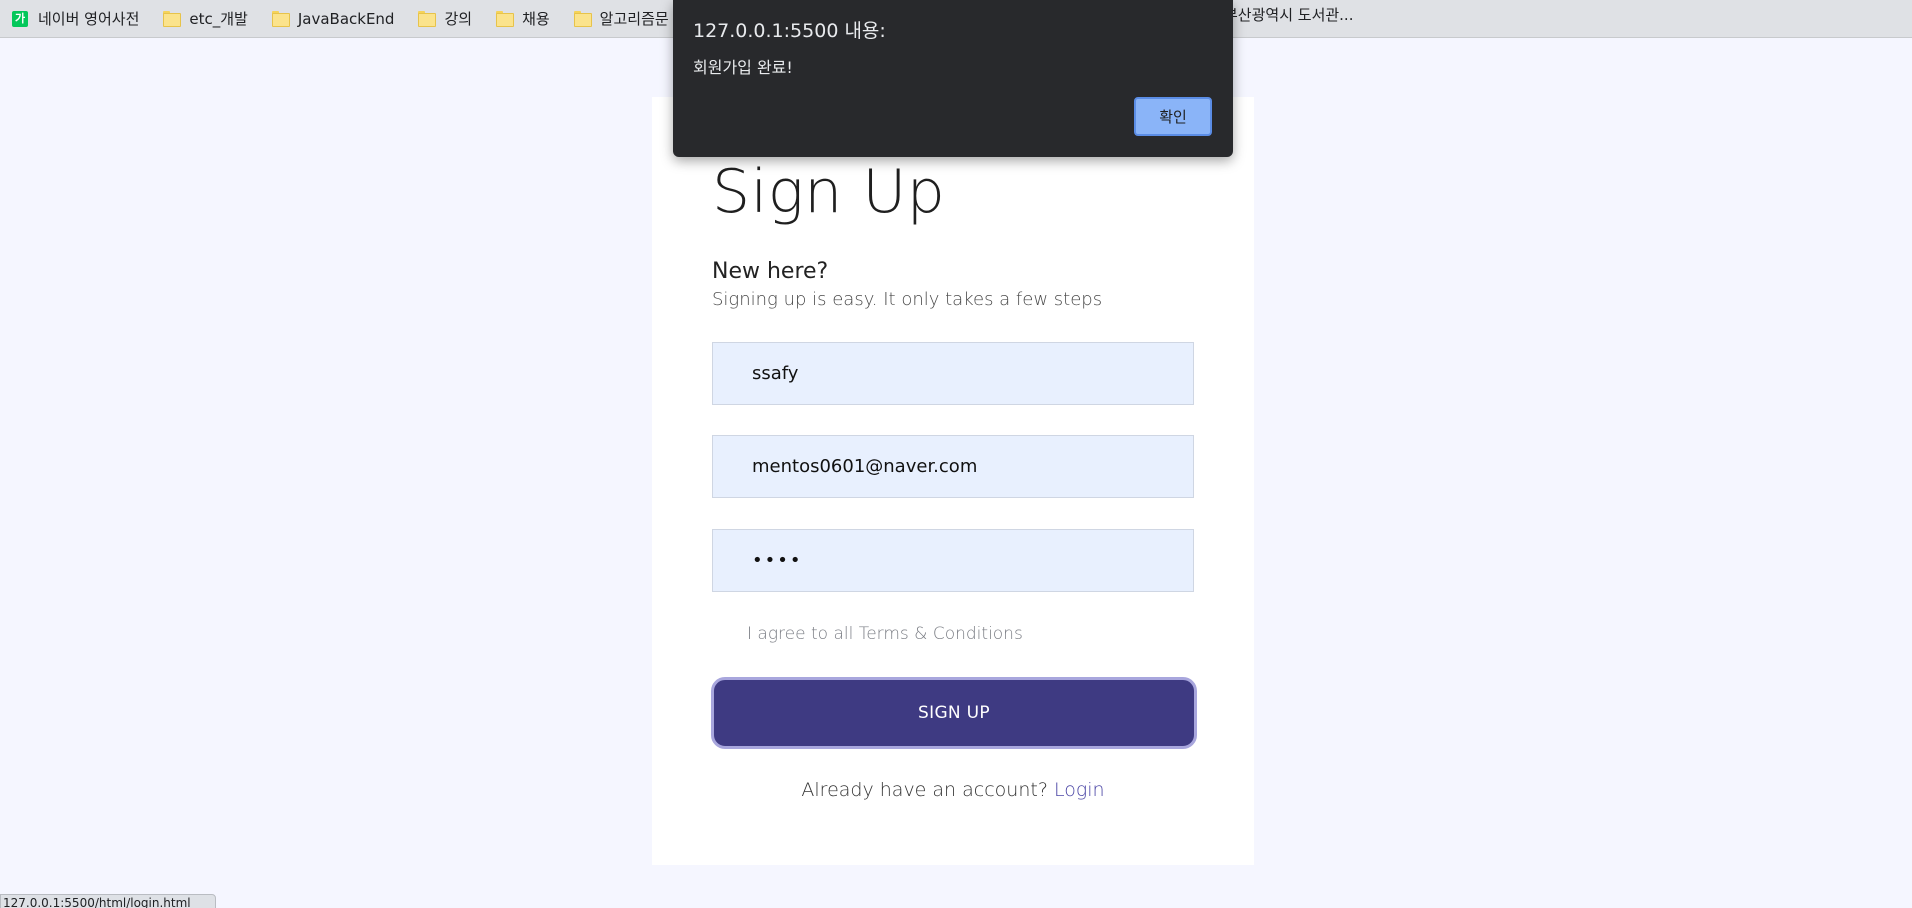 The image size is (1912, 908). I want to click on alert-dialog: 127.0.0.1:5500 내용: 회원가입 완료! 확인, so click(953, 78).